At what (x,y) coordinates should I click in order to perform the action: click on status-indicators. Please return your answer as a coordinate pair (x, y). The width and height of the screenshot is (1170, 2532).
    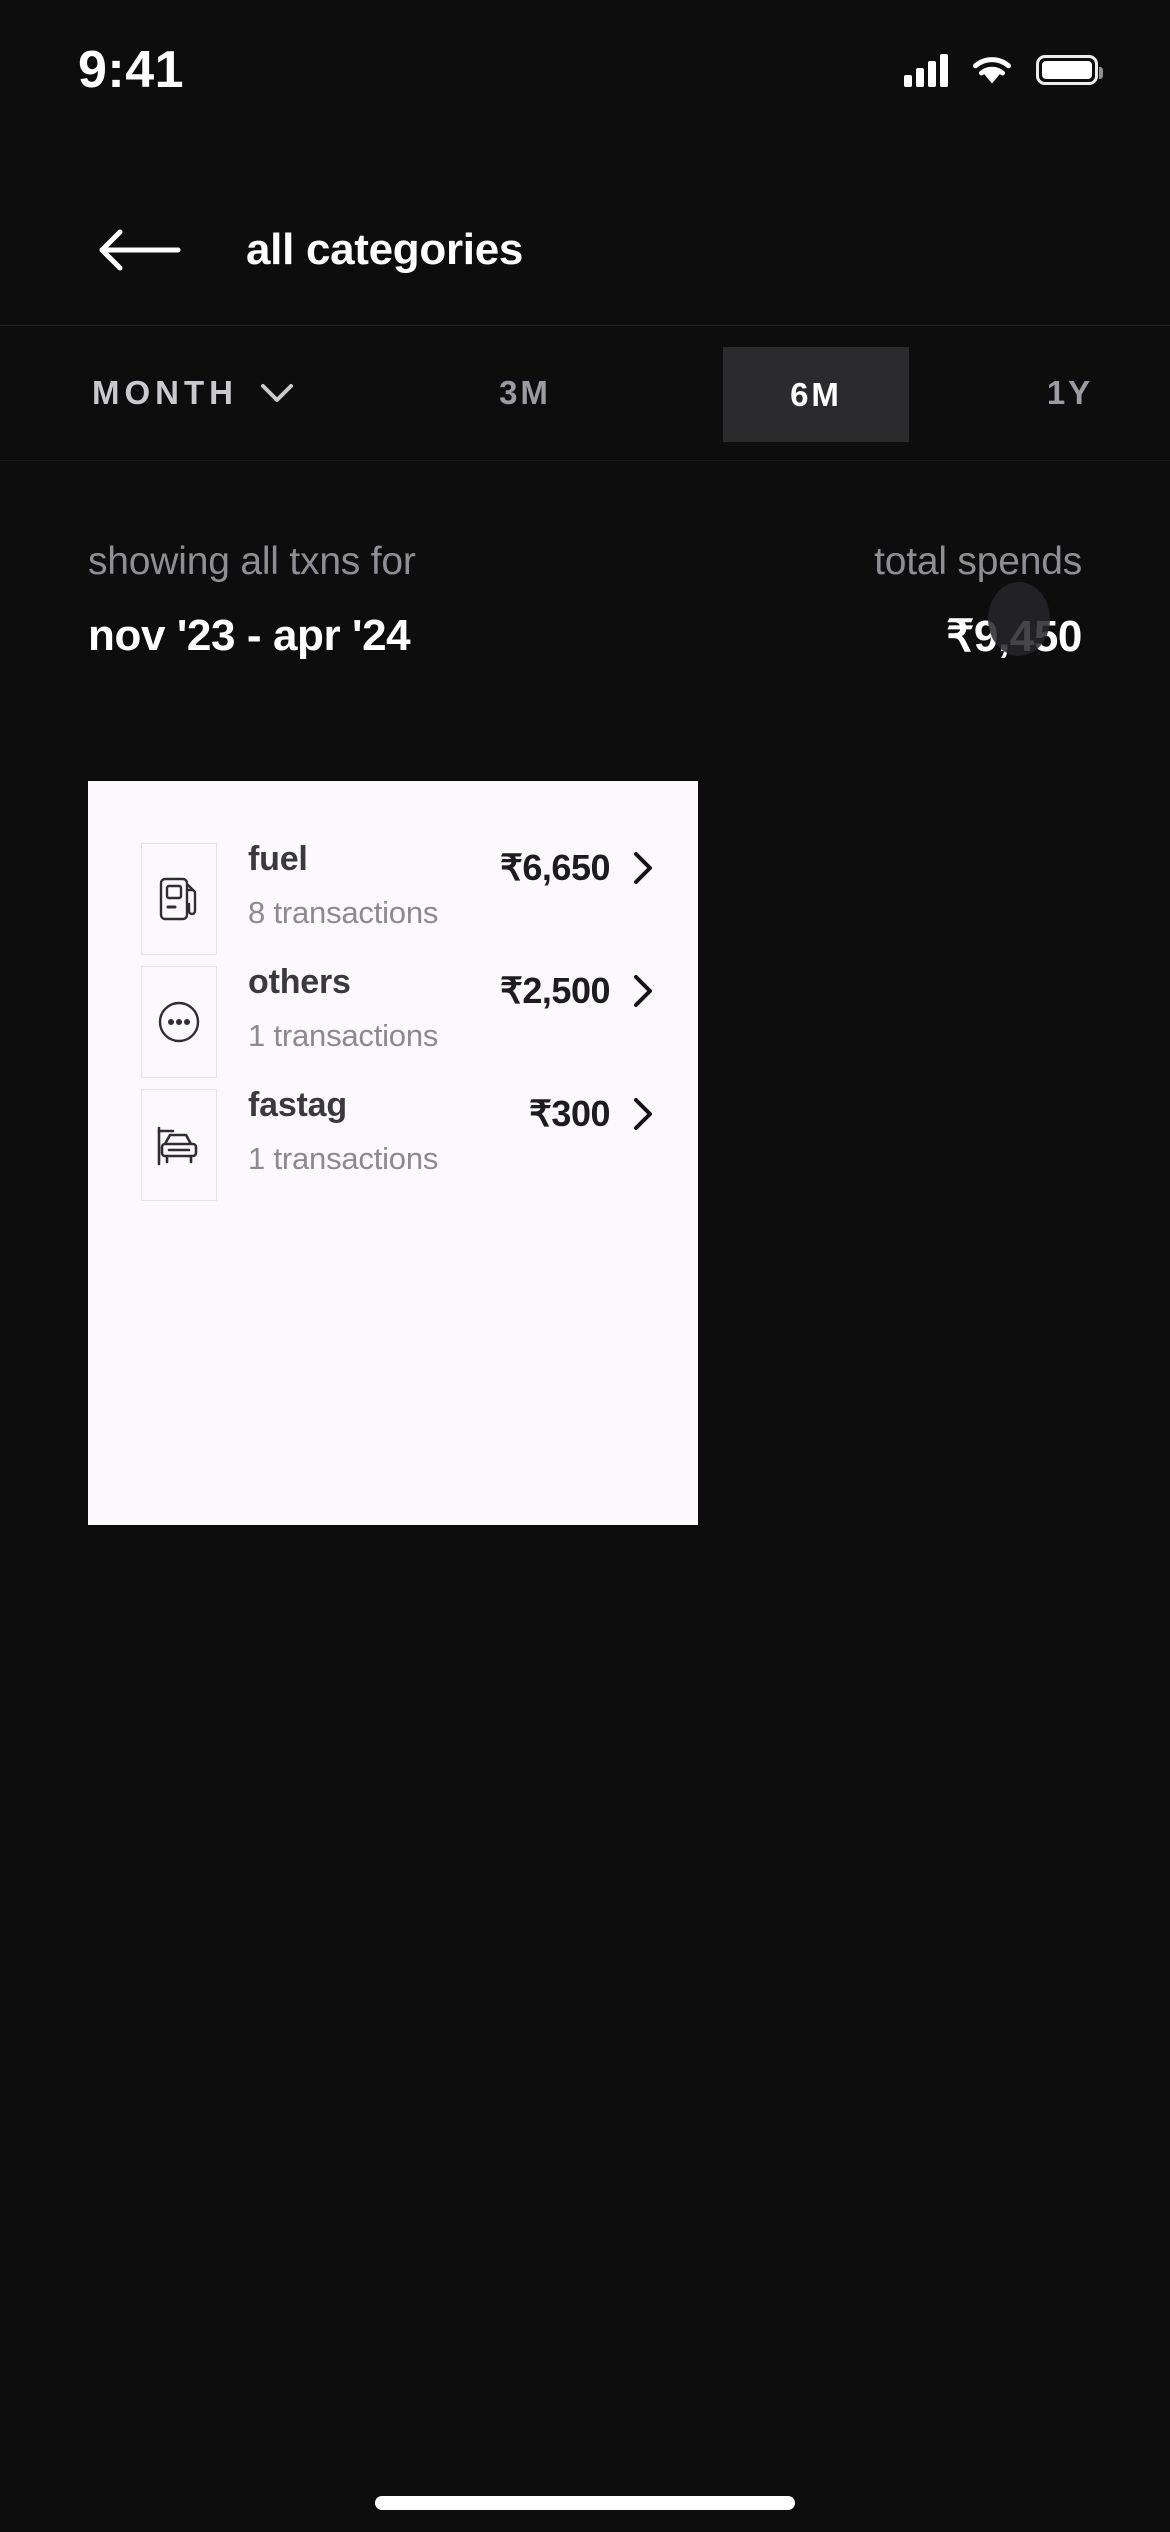
    Looking at the image, I should click on (1003, 70).